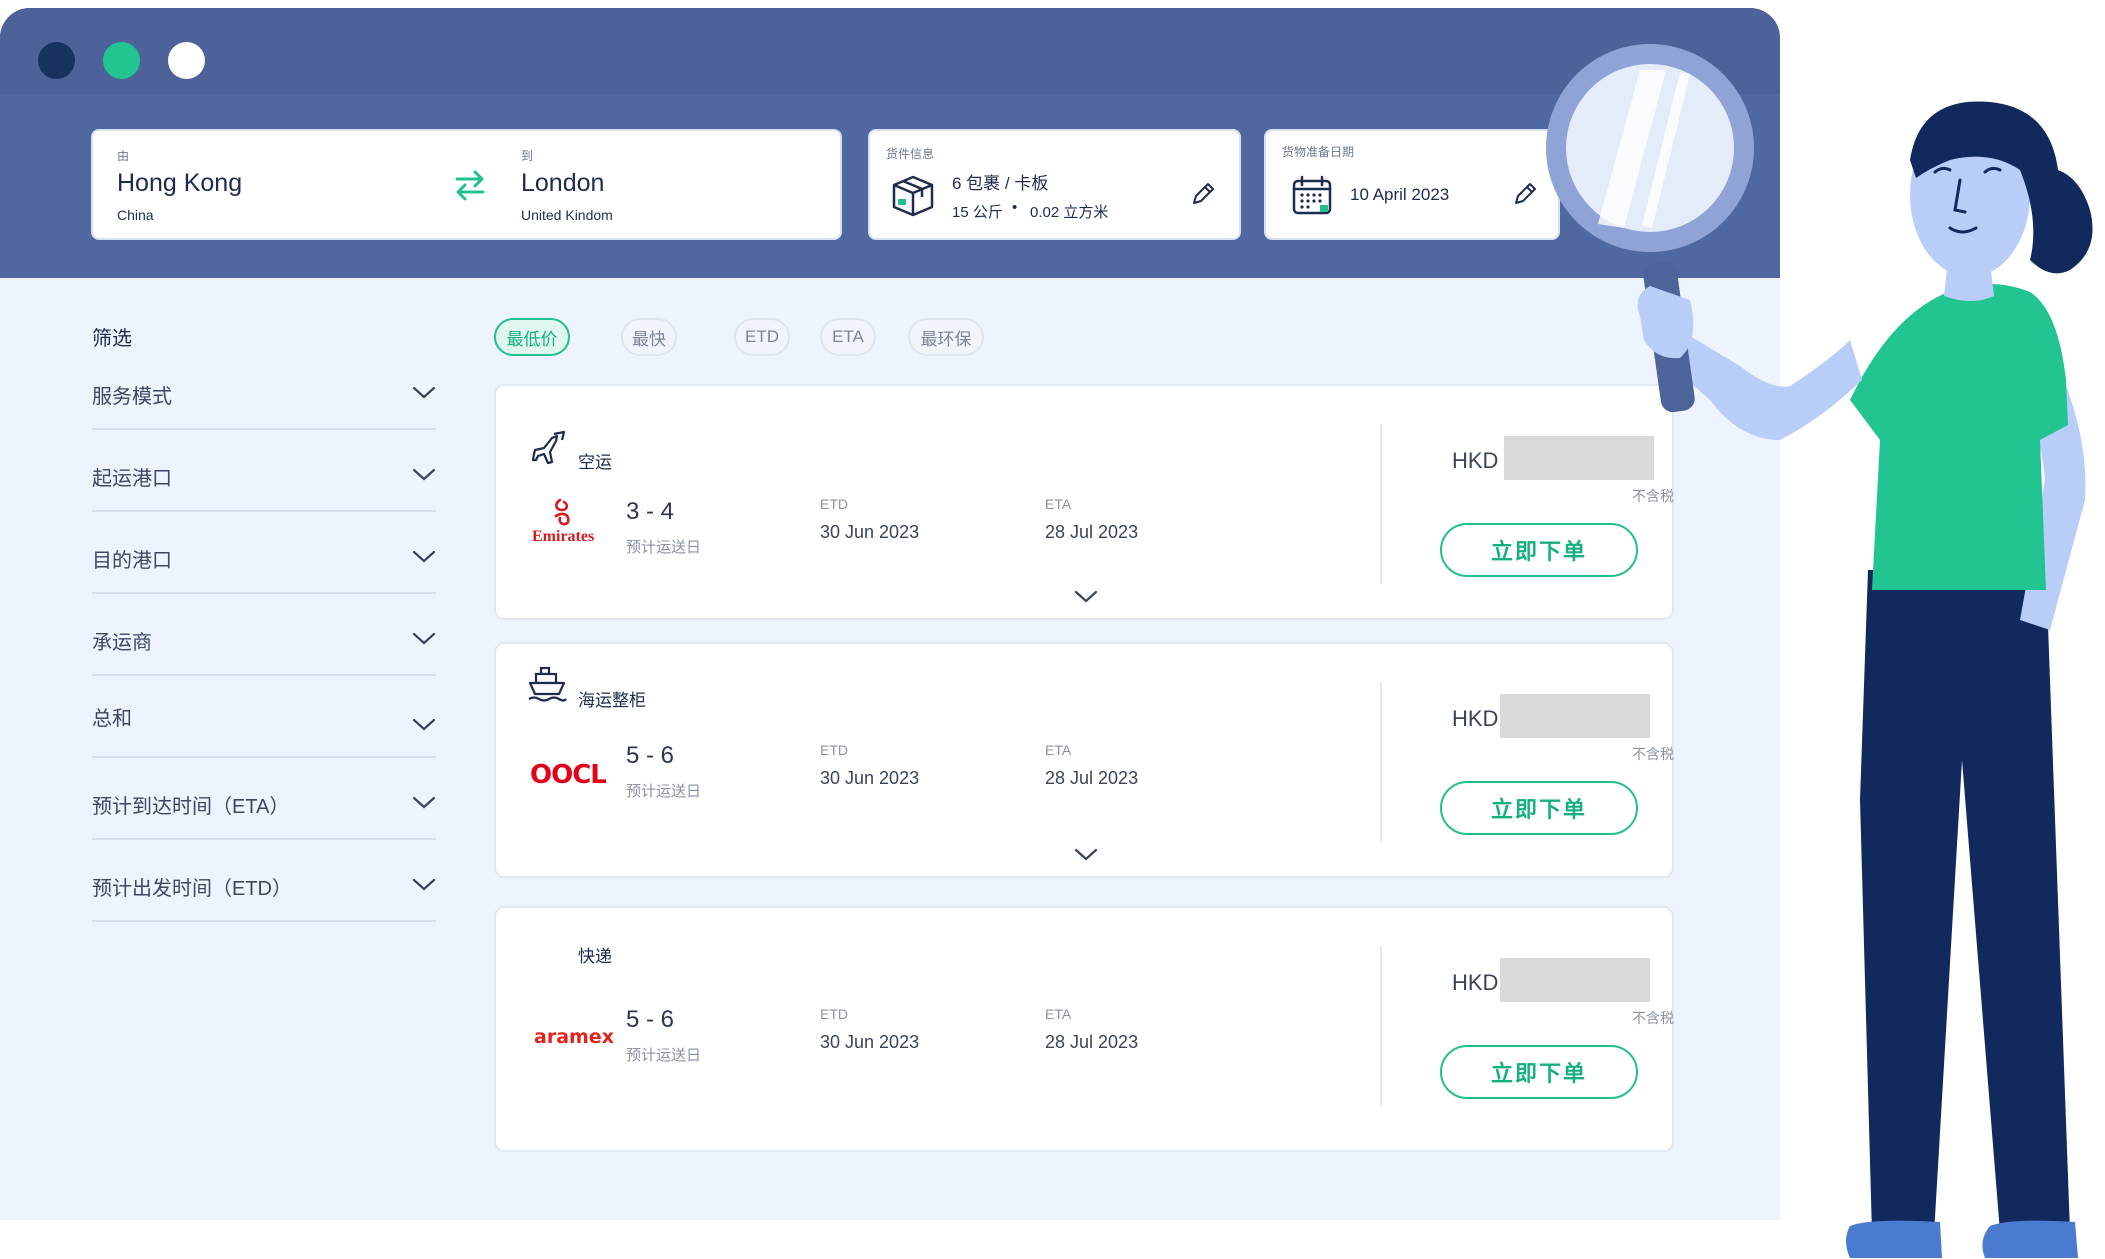 The height and width of the screenshot is (1259, 2105). What do you see at coordinates (122, 643) in the screenshot?
I see `filter-label: 承运商` at bounding box center [122, 643].